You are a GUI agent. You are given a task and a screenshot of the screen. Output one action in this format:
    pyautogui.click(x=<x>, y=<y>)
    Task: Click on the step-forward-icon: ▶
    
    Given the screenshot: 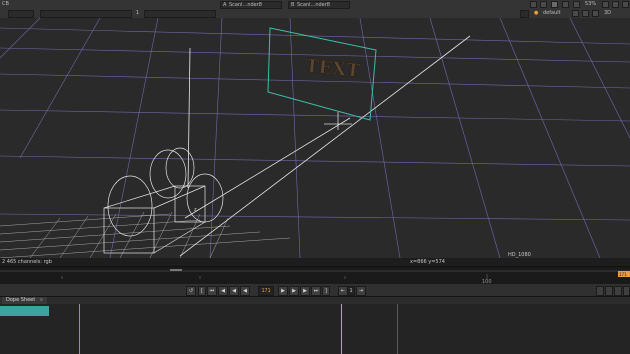 What is the action you would take?
    pyautogui.click(x=294, y=291)
    